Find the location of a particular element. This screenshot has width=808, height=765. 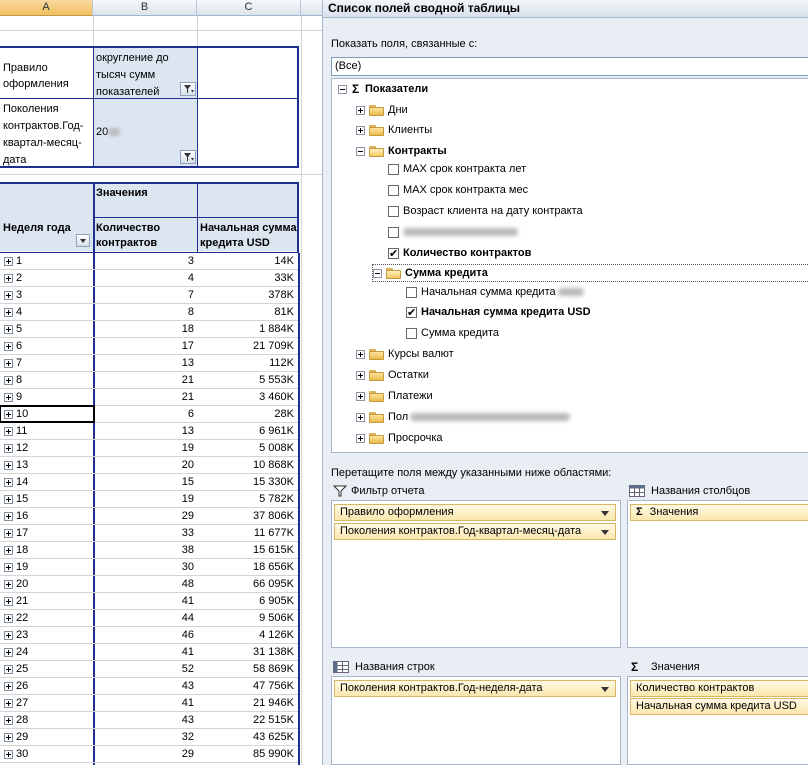

table-row: 20 48 66 095K is located at coordinates (149, 584).